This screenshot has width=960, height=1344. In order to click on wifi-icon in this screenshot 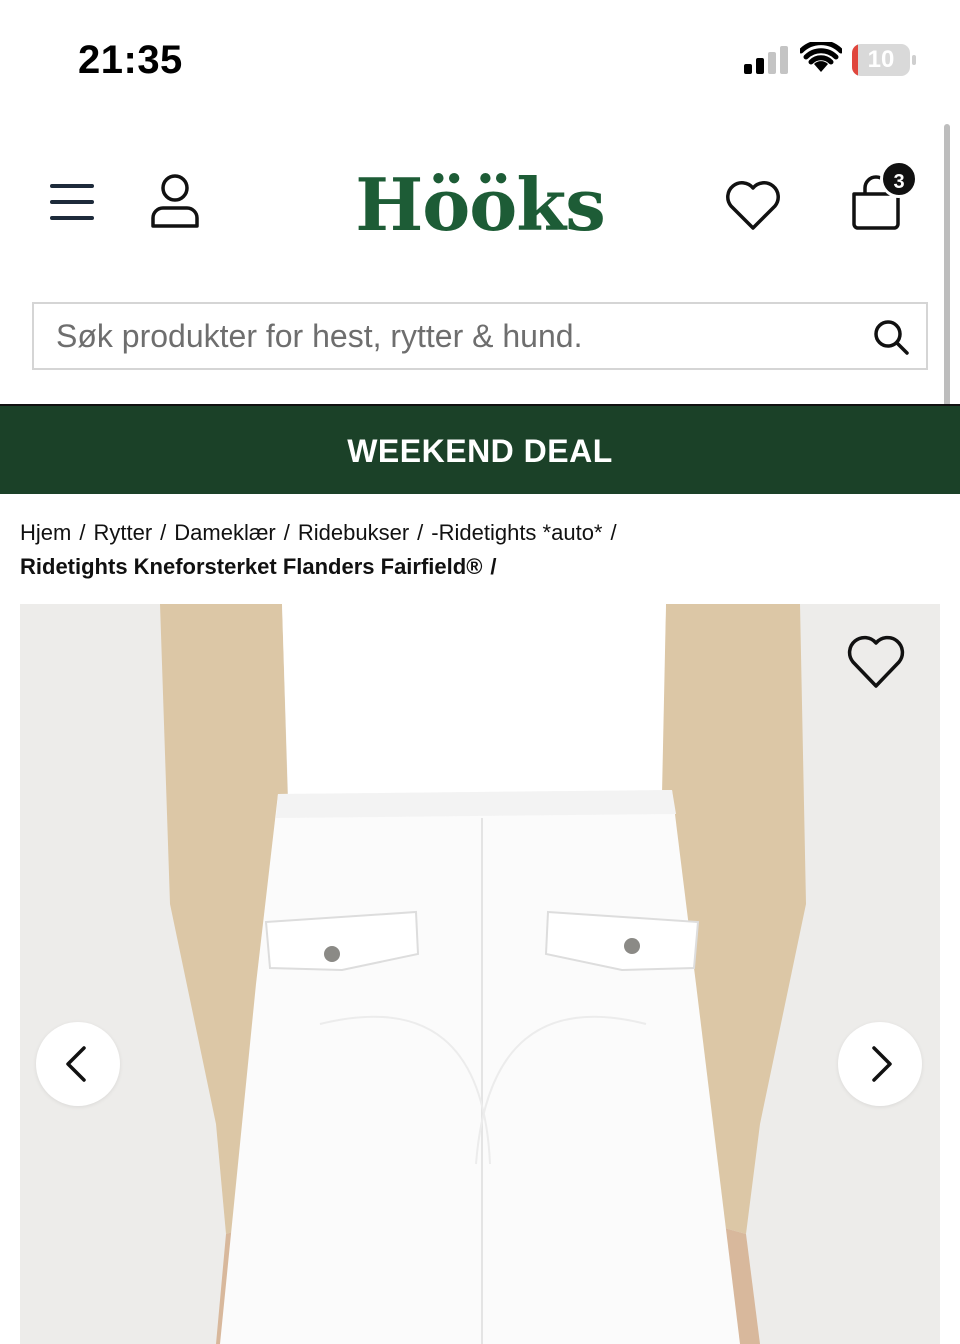, I will do `click(821, 57)`.